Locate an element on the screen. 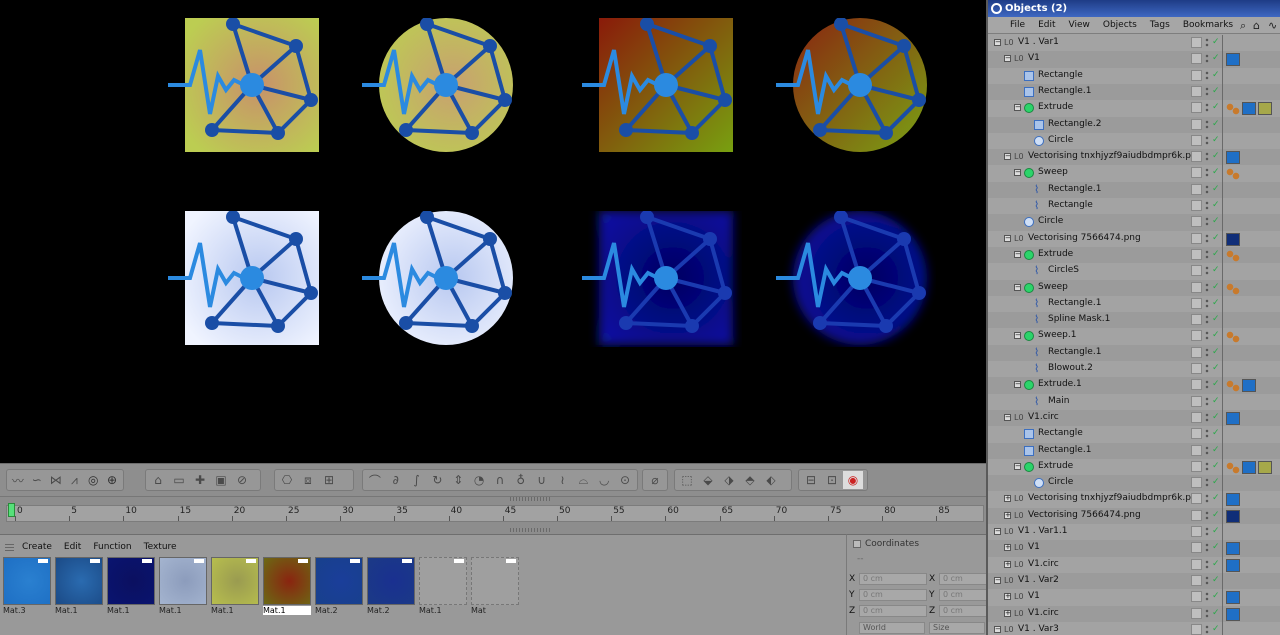 The width and height of the screenshot is (1280, 635). object-row: Rectangle.2 ✓ is located at coordinates (1134, 124).